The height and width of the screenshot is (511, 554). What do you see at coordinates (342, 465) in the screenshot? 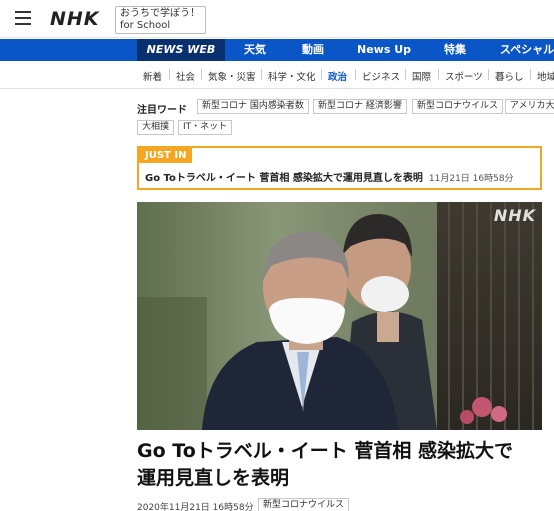
I see `article-headline: Go Toトラベル・イート 菅首相 感染拡大で 運用見直しを表明` at bounding box center [342, 465].